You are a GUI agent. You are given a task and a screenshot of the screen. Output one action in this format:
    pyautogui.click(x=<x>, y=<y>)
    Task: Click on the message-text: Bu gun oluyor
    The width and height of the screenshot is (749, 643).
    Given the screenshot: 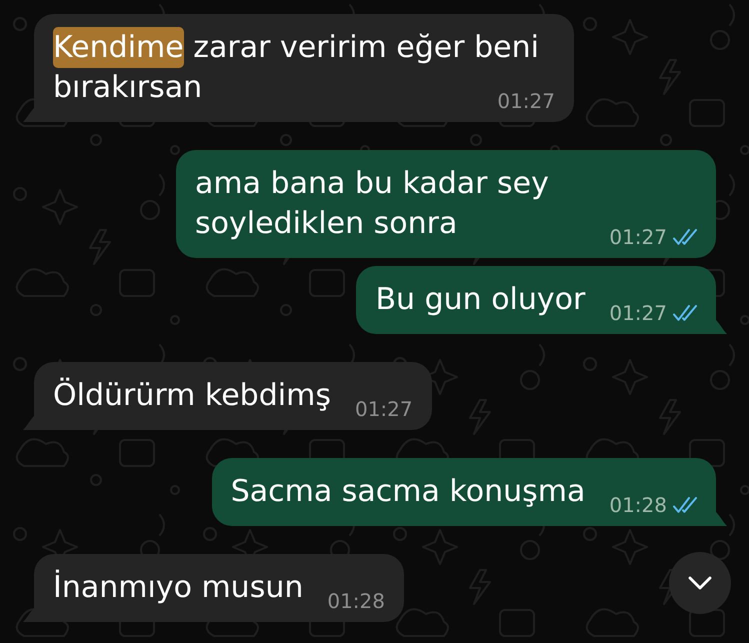 What is the action you would take?
    pyautogui.click(x=480, y=299)
    